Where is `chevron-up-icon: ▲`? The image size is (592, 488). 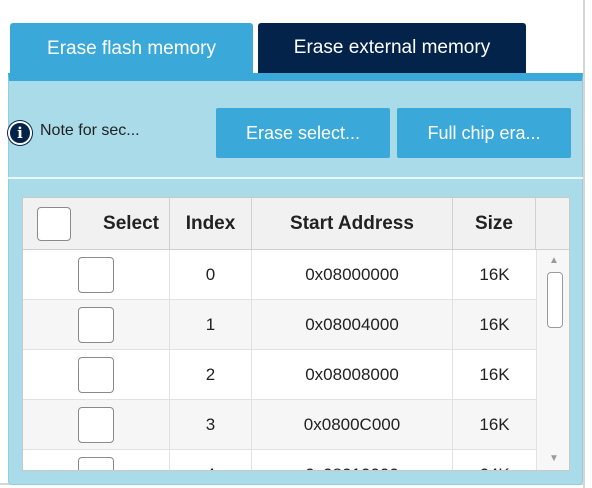 chevron-up-icon: ▲ is located at coordinates (553, 260).